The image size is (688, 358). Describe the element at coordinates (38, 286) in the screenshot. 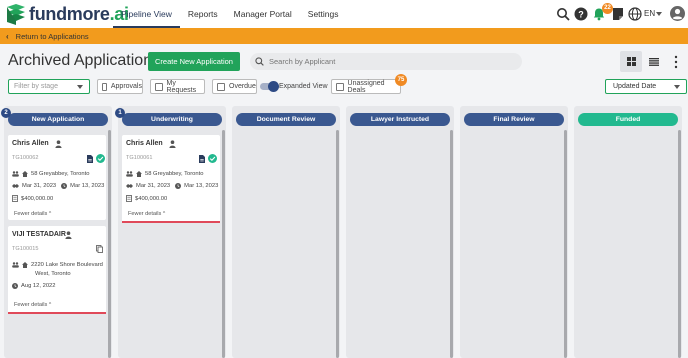

I see `date-due: Aug 12, 2022` at that location.